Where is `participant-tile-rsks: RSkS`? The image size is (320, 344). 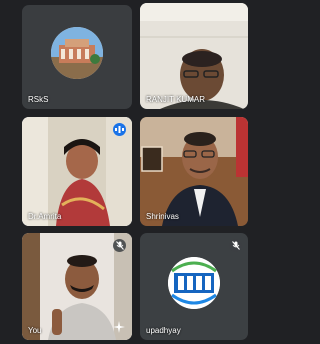 participant-tile-rsks: RSkS is located at coordinates (77, 57).